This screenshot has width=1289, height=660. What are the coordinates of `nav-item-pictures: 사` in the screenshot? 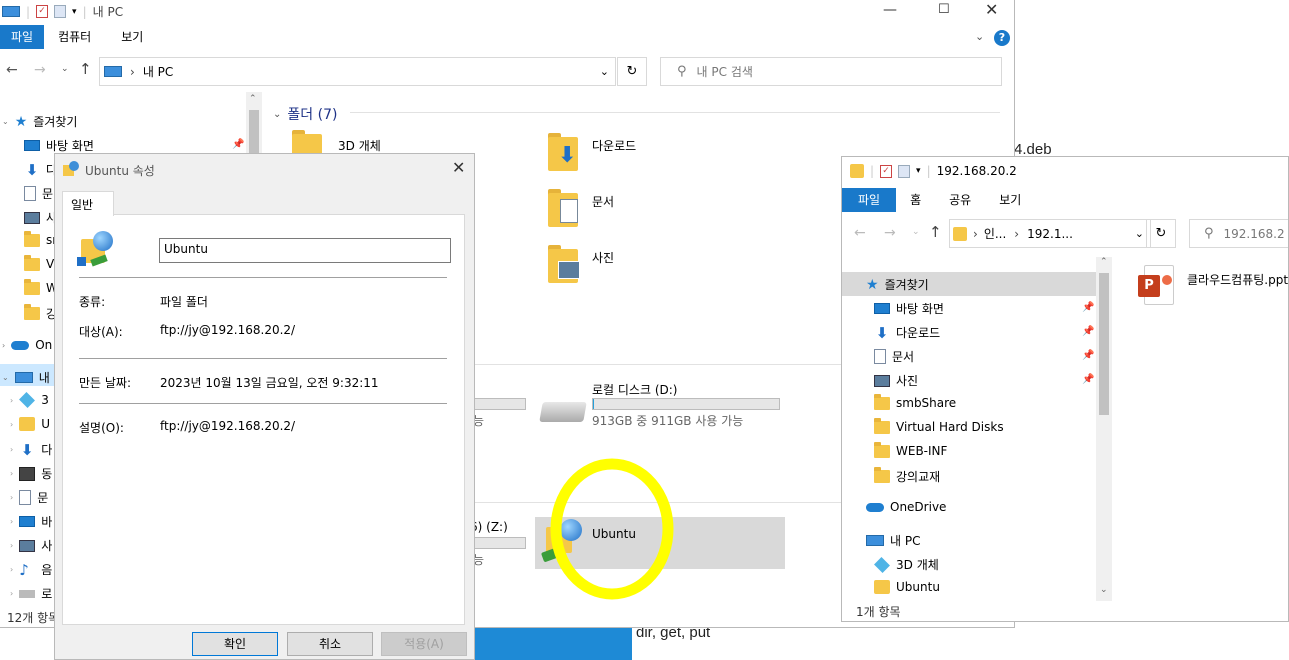 It's located at (40, 217).